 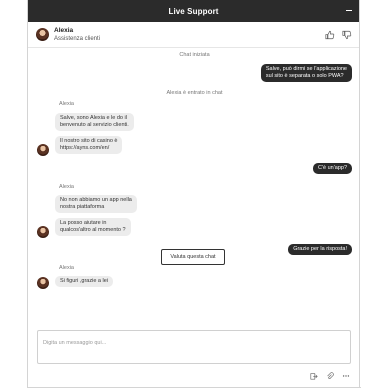 What do you see at coordinates (93, 118) in the screenshot?
I see `message-line: Salve, sono Alexia e le do il` at bounding box center [93, 118].